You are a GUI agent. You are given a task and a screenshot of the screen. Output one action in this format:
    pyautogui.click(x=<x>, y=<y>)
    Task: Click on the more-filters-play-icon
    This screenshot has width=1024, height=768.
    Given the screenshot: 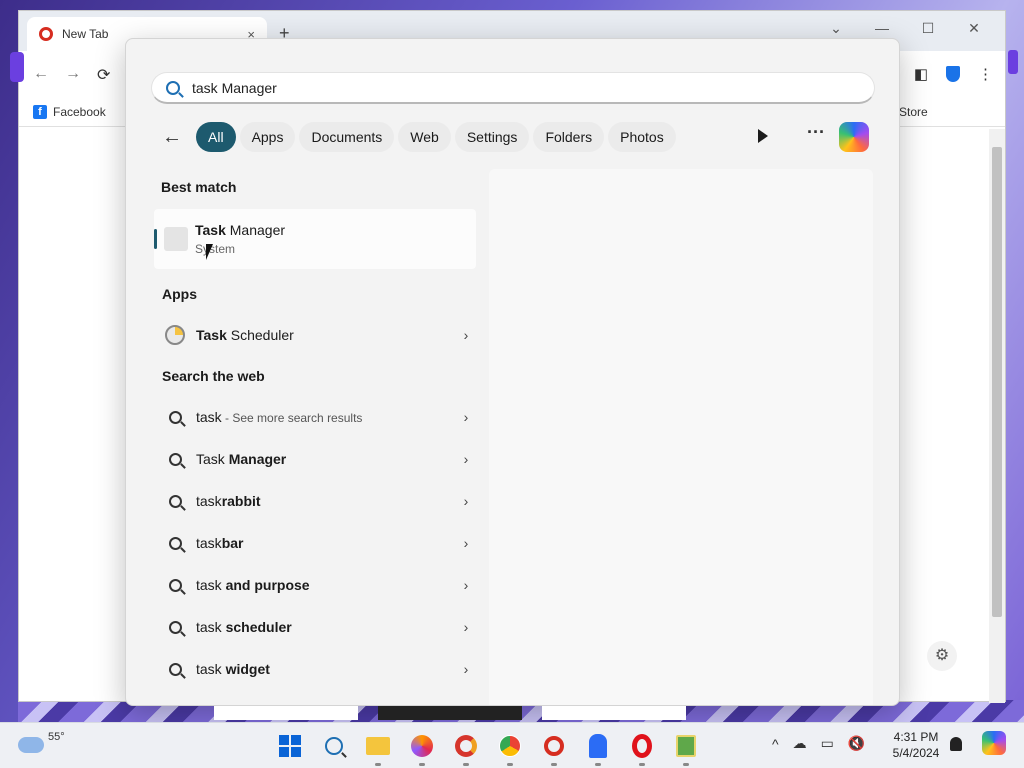 What is the action you would take?
    pyautogui.click(x=763, y=136)
    